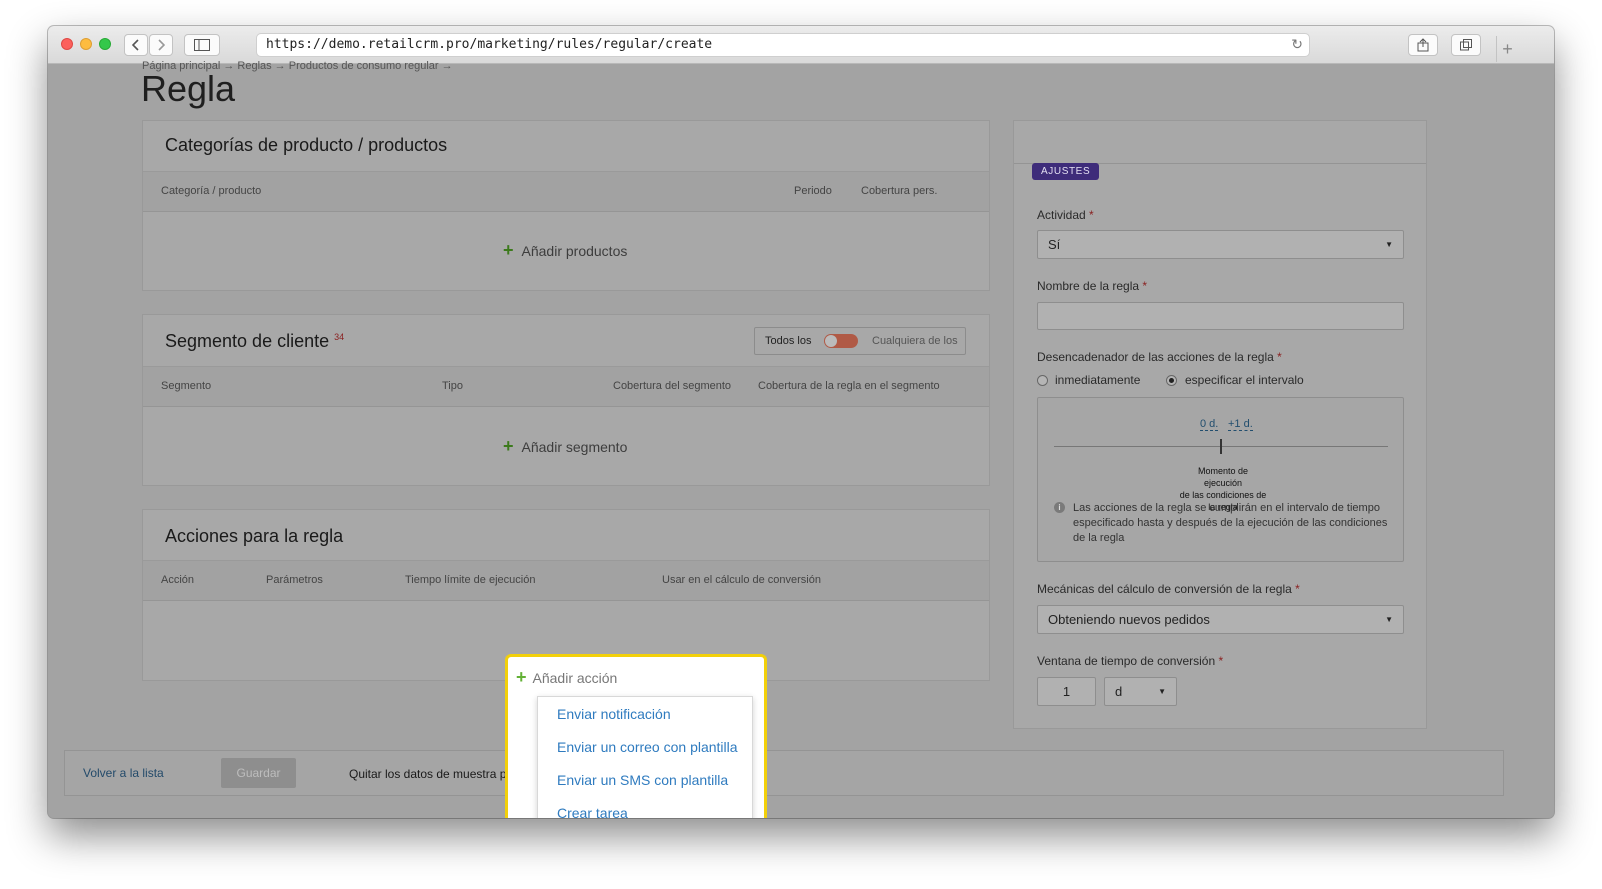 This screenshot has height=889, width=1602. Describe the element at coordinates (258, 773) in the screenshot. I see `save-button: Guardar` at that location.